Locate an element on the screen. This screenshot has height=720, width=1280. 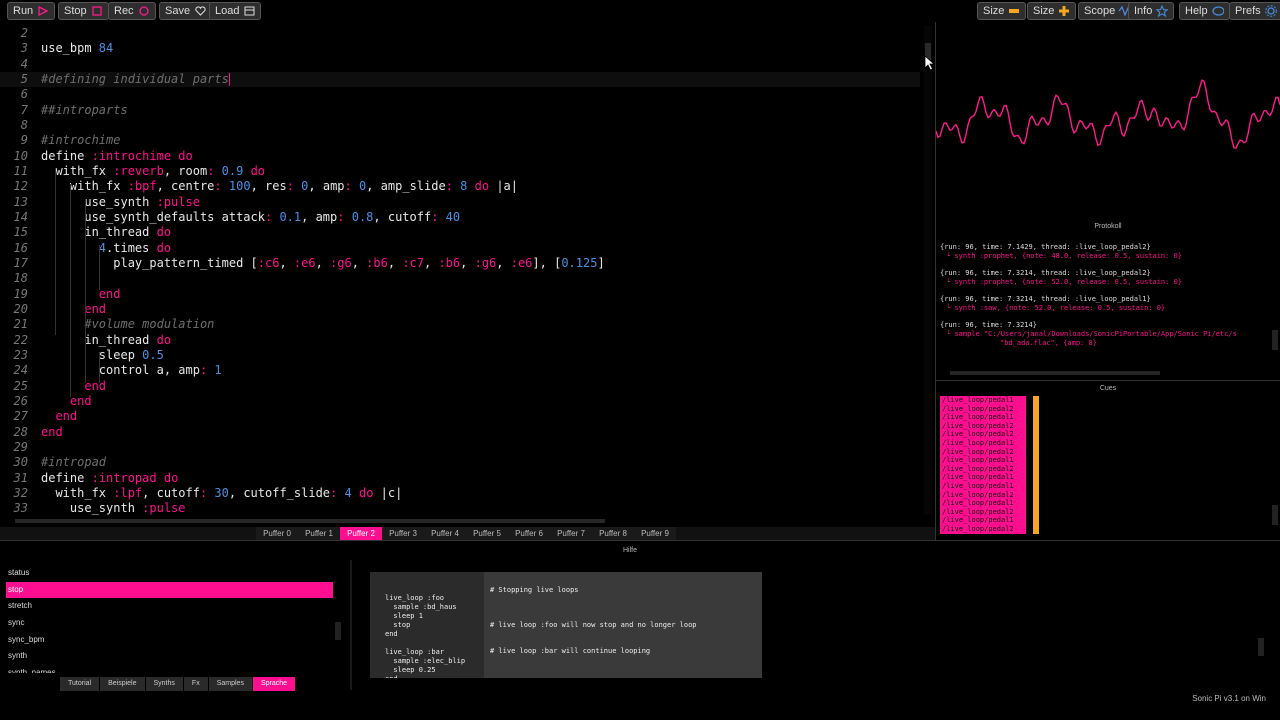
line-number: 11 is located at coordinates (20, 170).